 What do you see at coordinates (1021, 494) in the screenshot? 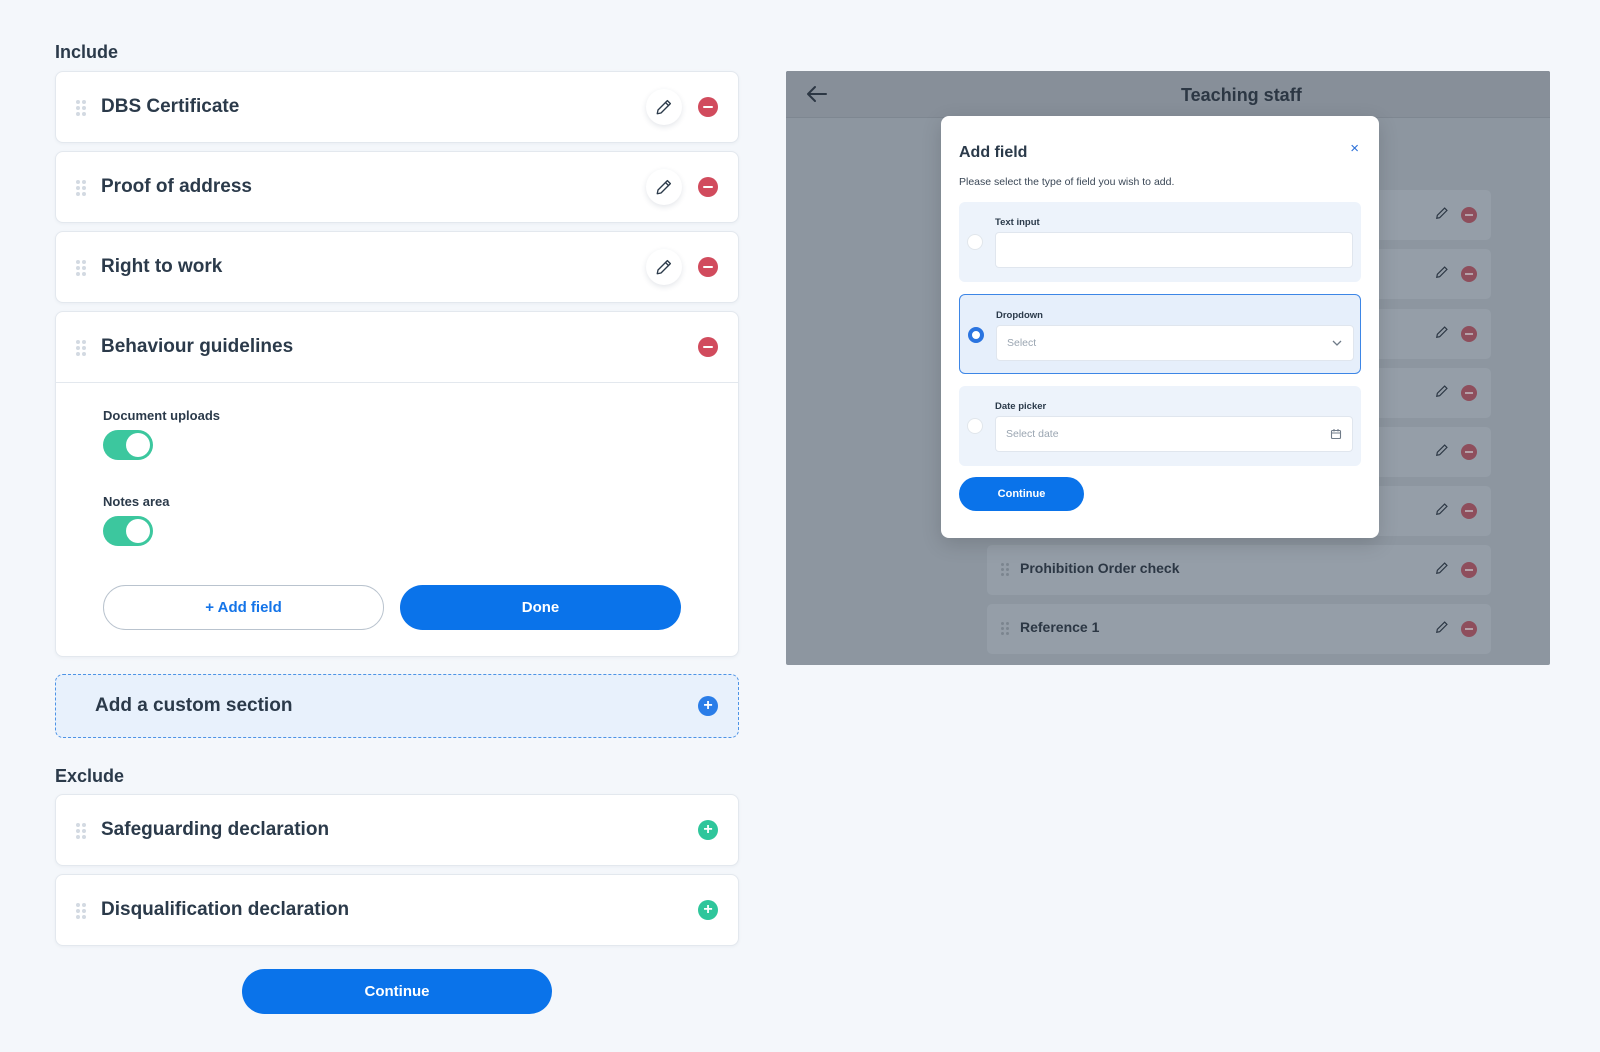
I see `modal-continue-button: Continue` at bounding box center [1021, 494].